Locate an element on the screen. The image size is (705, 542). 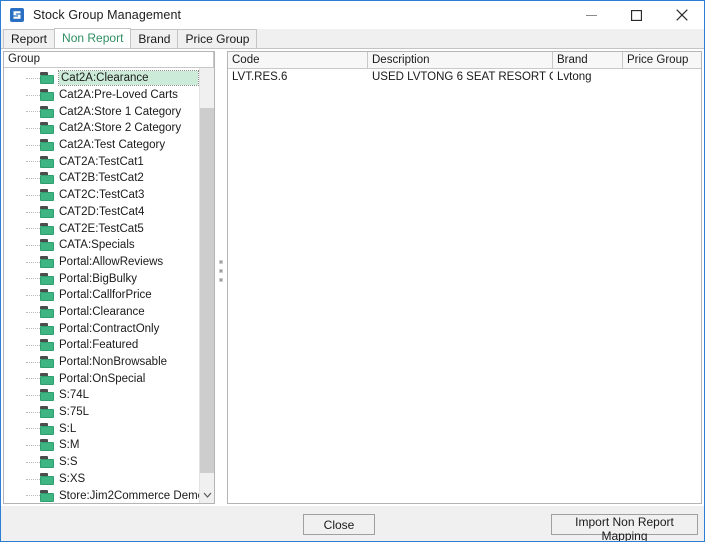
tree-item-label: S:S is located at coordinates (68, 462).